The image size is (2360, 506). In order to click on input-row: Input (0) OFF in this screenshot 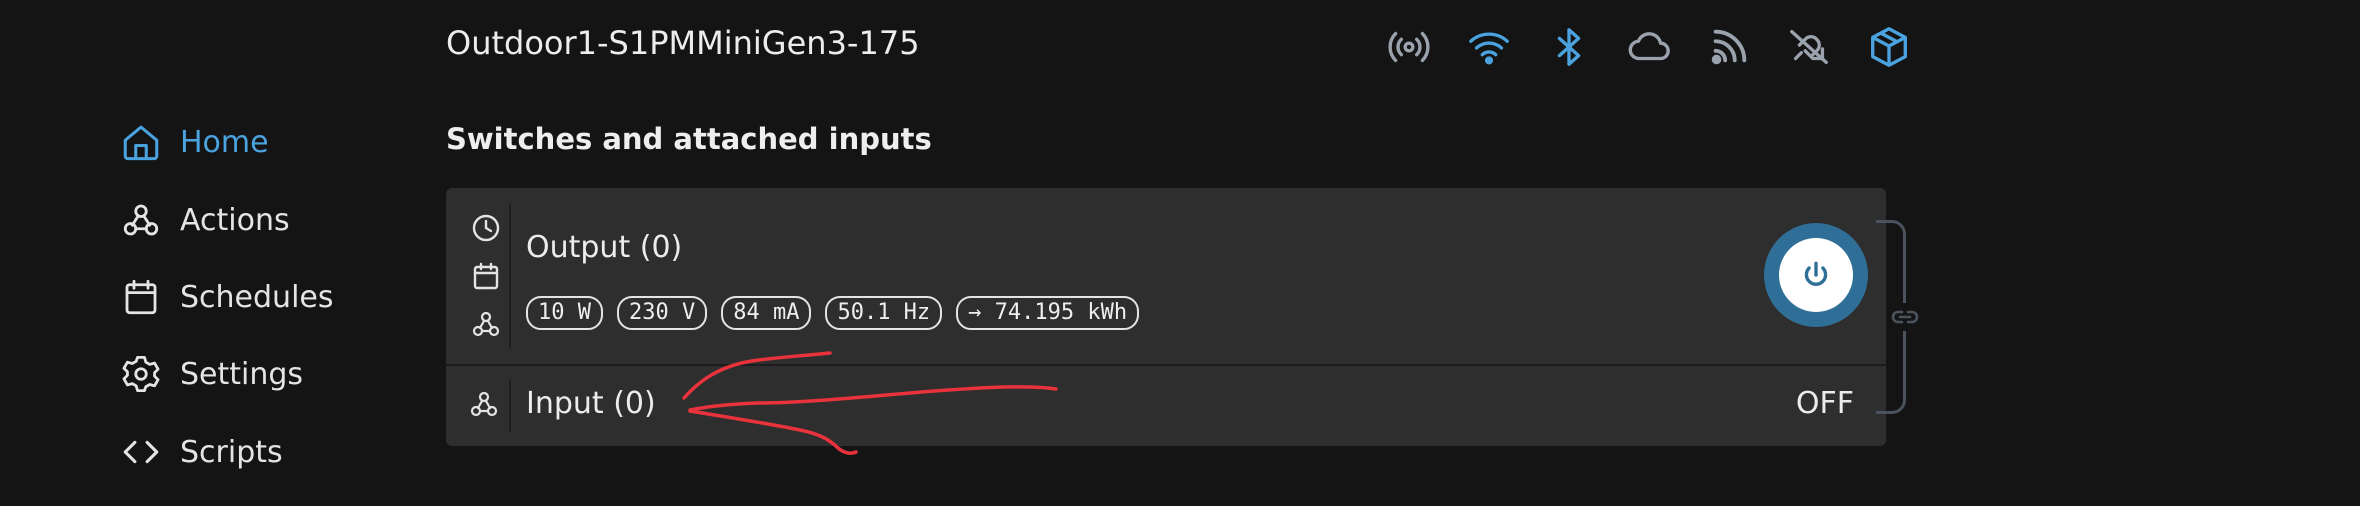, I will do `click(1166, 406)`.